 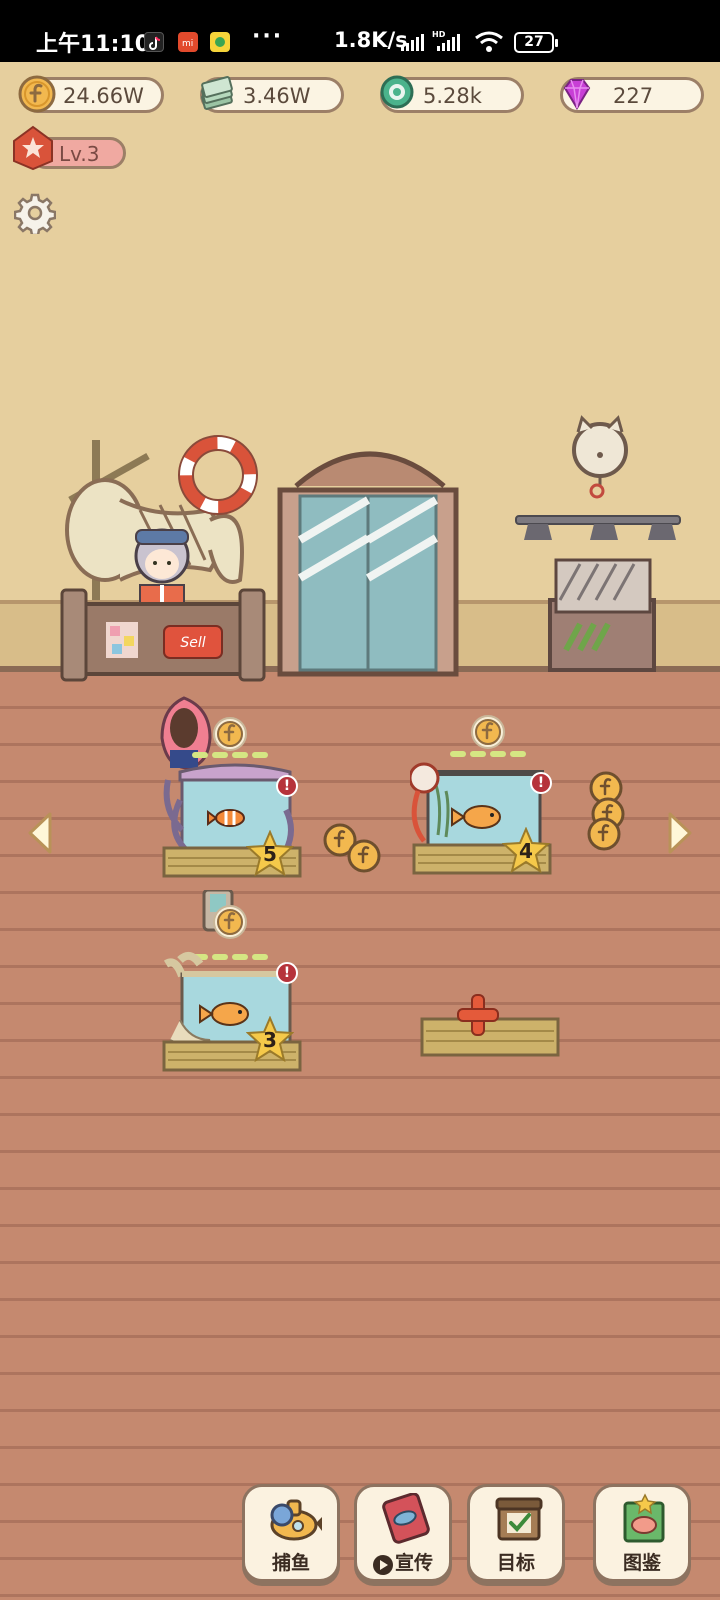 I want to click on fishing-gear-rack, so click(x=602, y=615).